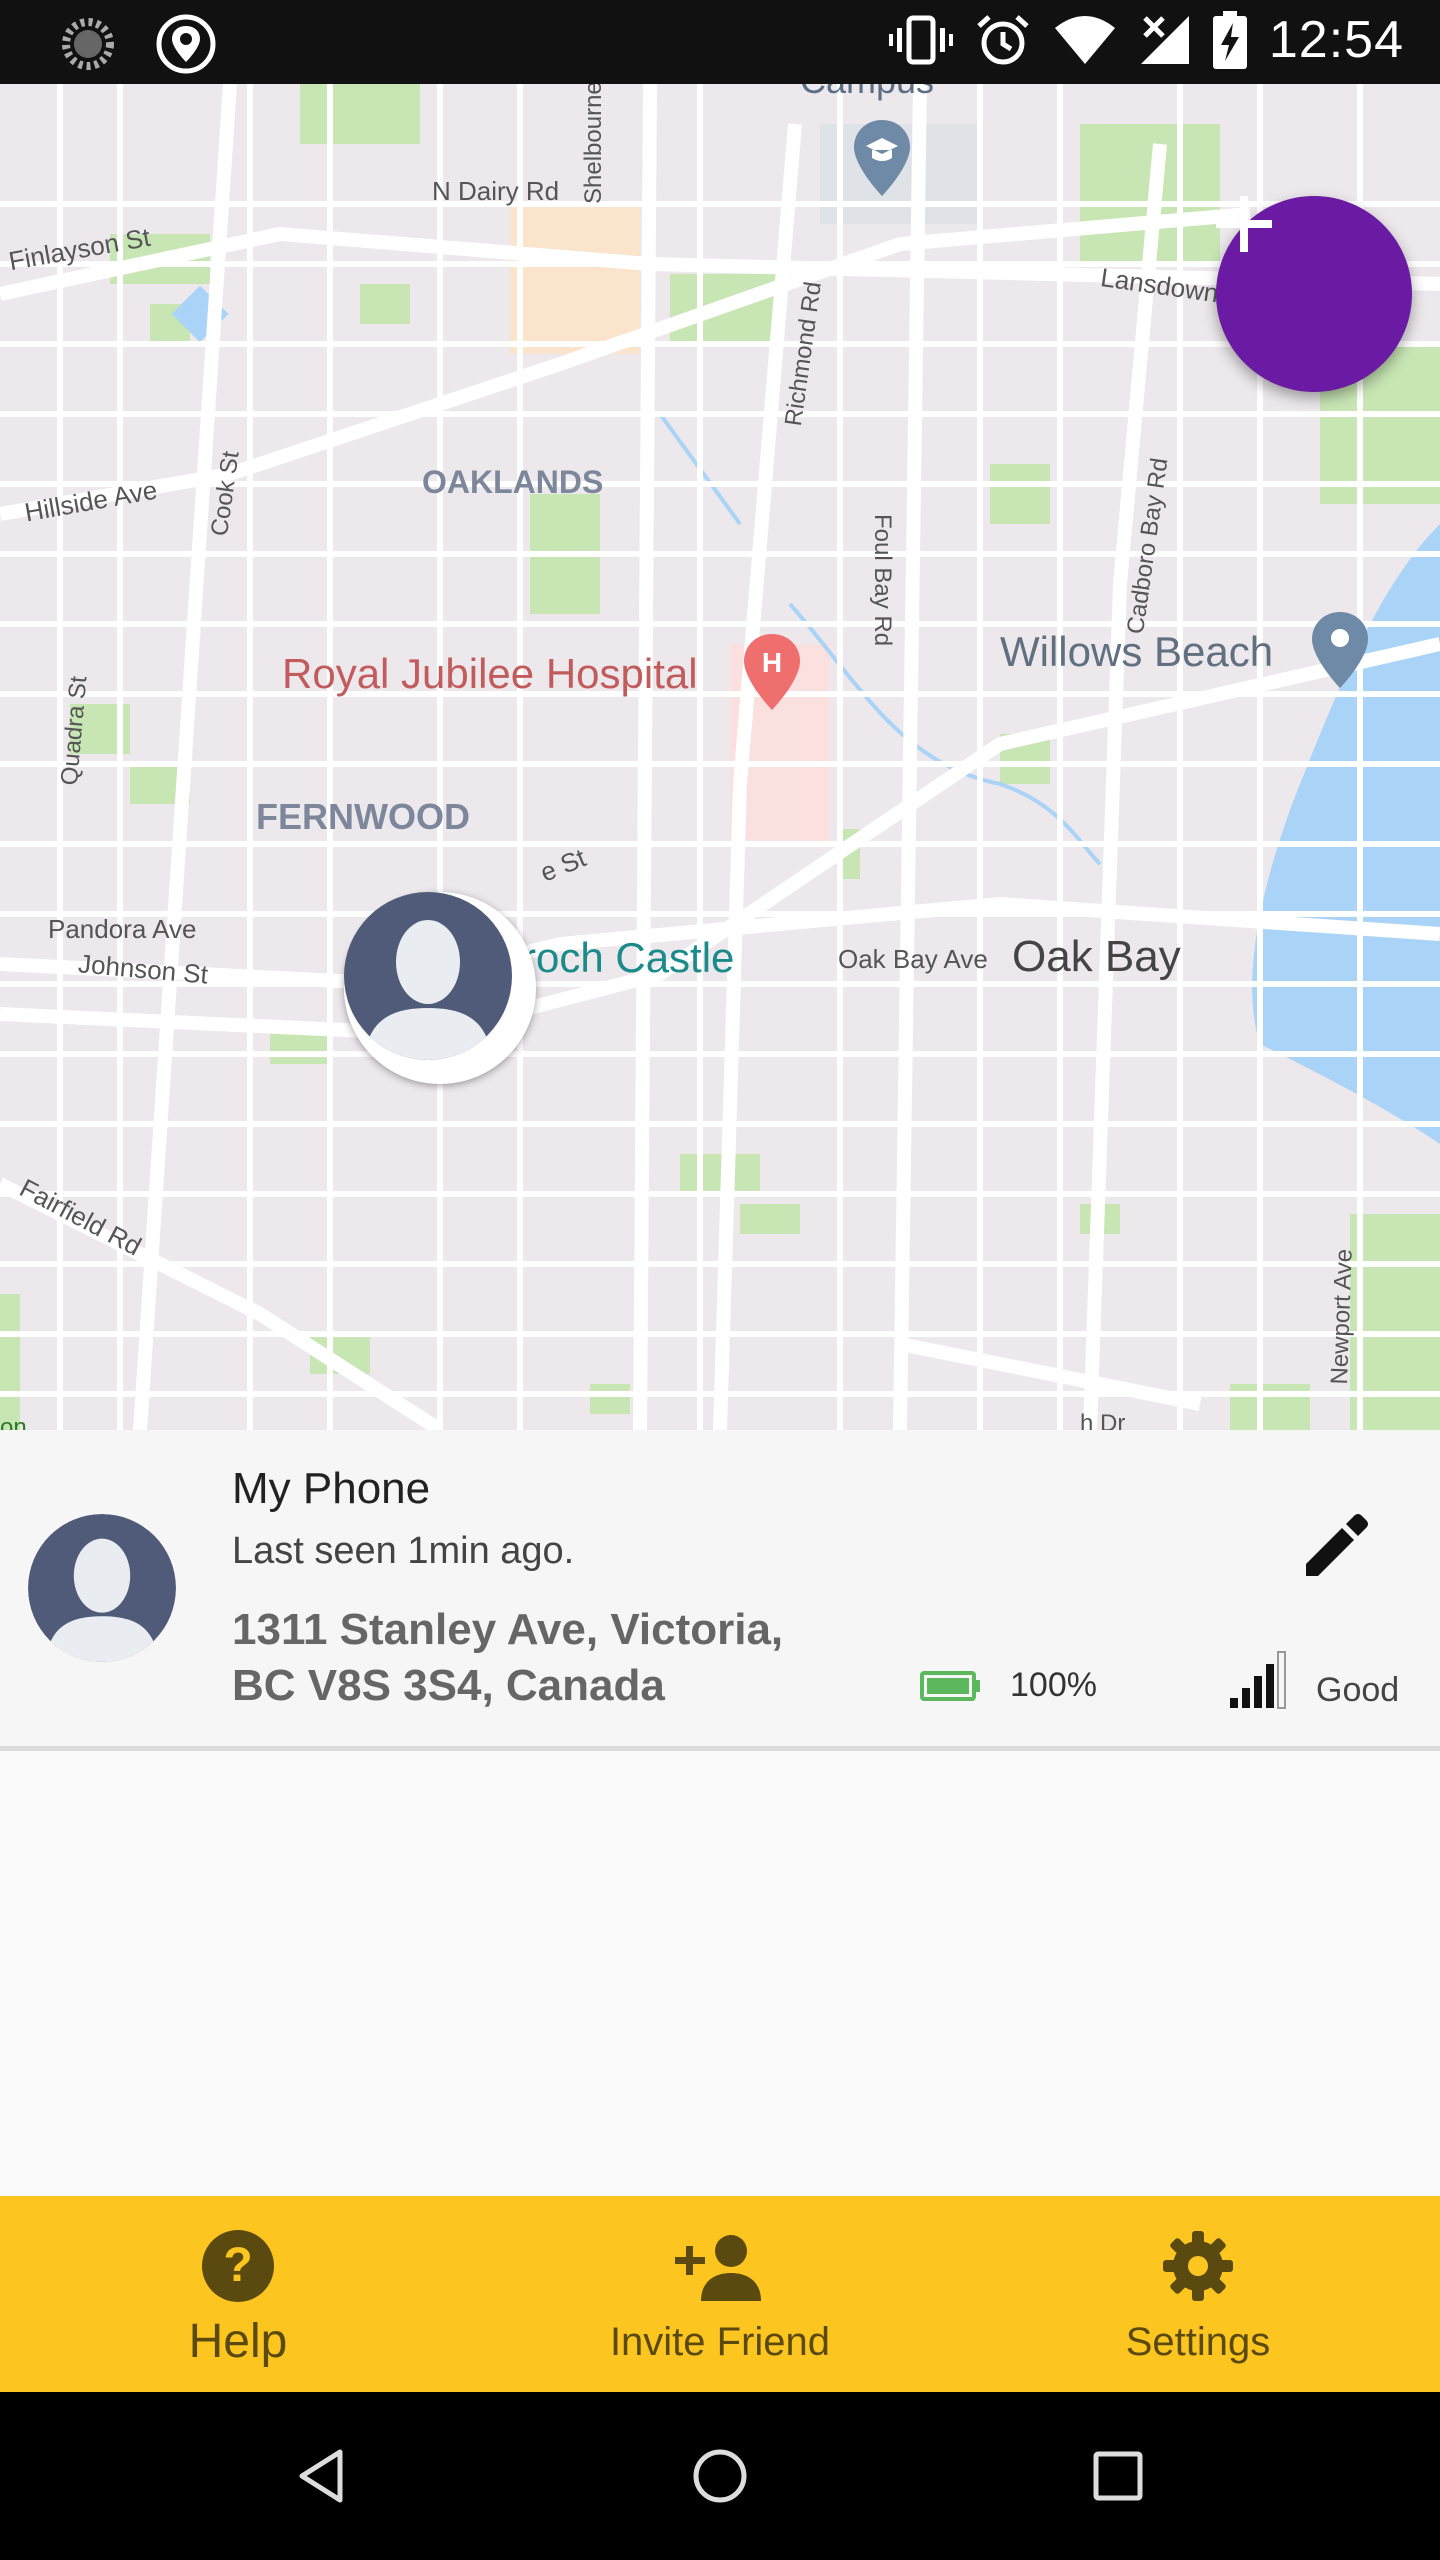 This screenshot has width=1440, height=2560. Describe the element at coordinates (13, 1422) in the screenshot. I see `label-edge-partial: on` at that location.